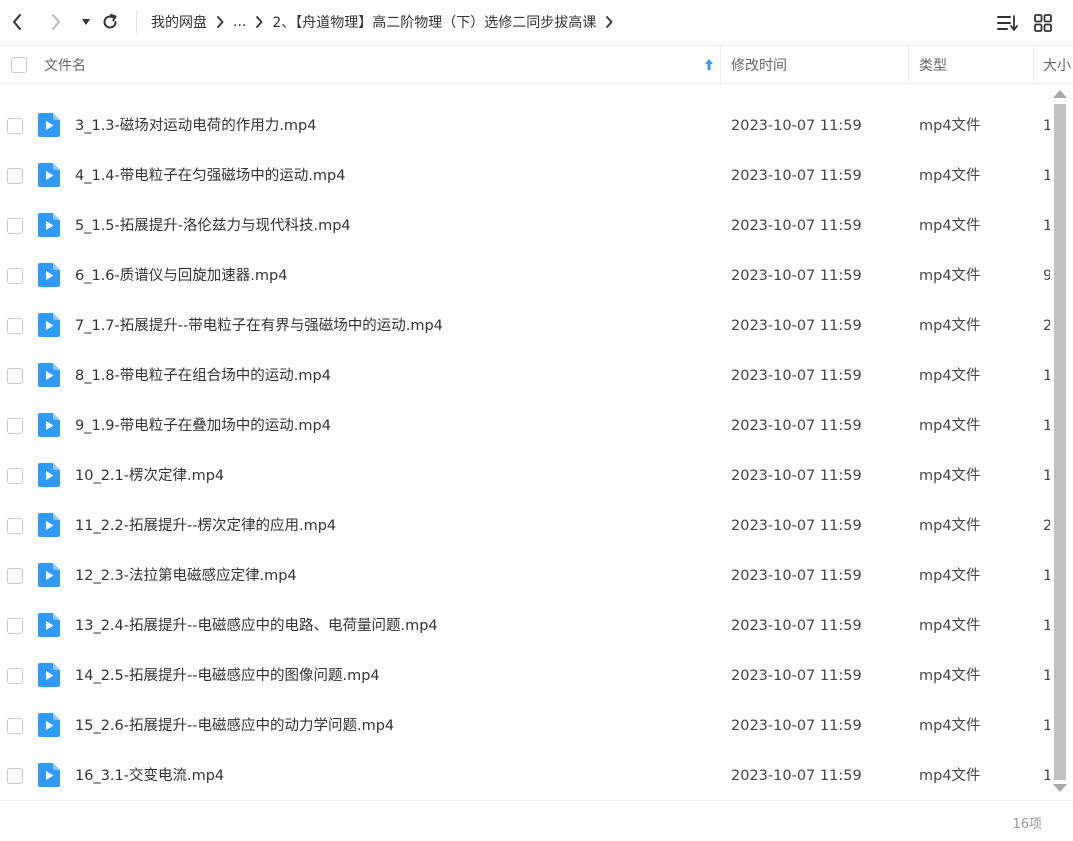 The height and width of the screenshot is (841, 1073). I want to click on refresh-button, so click(110, 22).